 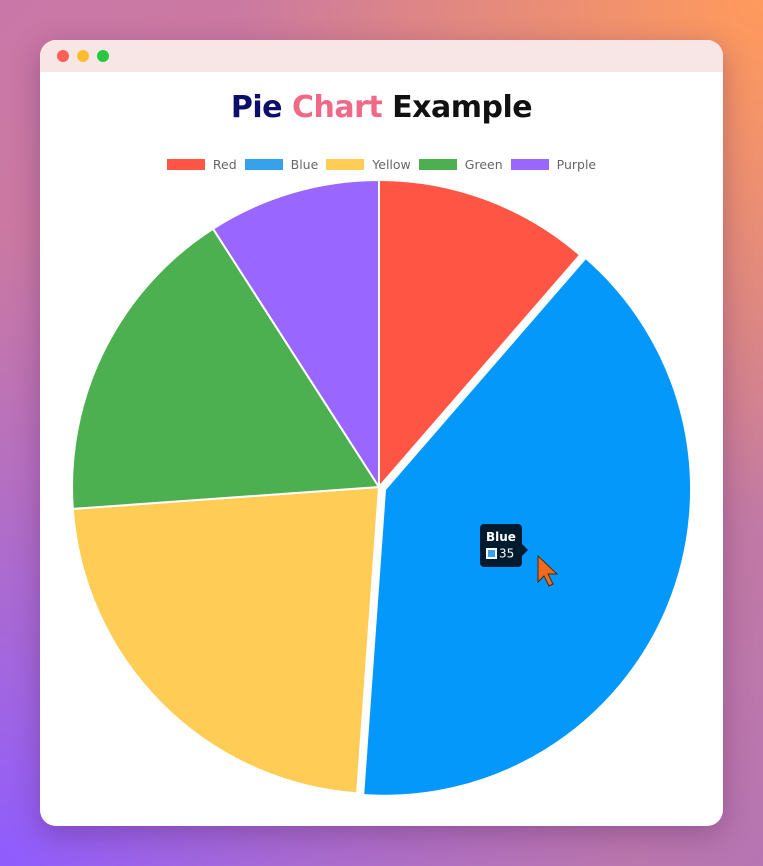 What do you see at coordinates (501, 537) in the screenshot?
I see `tooltip-title: Blue` at bounding box center [501, 537].